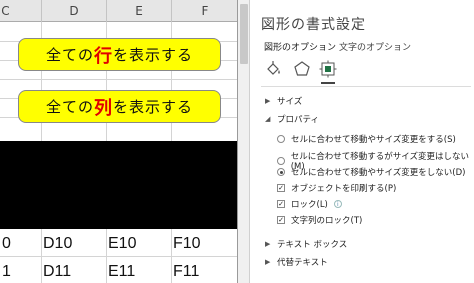 This screenshot has height=283, width=474. What do you see at coordinates (378, 173) in the screenshot?
I see `radio-label: セルに合わせて移動やサイズ変更をしない(D)` at bounding box center [378, 173].